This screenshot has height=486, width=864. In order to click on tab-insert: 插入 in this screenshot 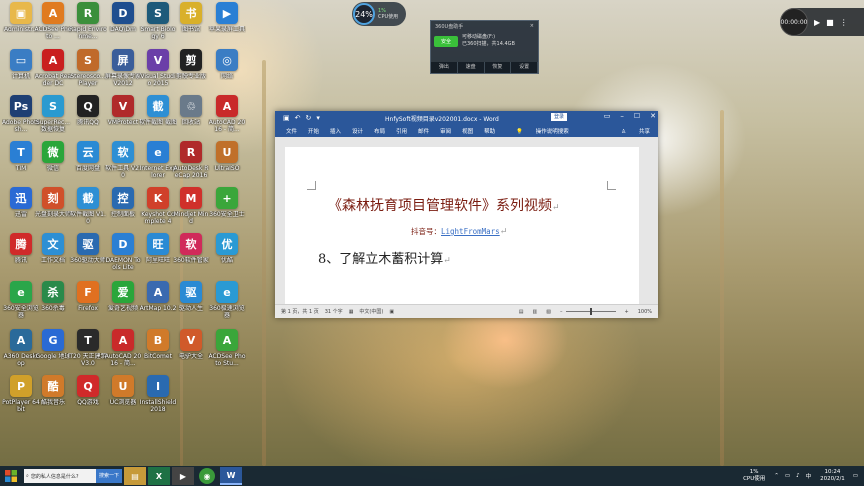, I will do `click(335, 131)`.